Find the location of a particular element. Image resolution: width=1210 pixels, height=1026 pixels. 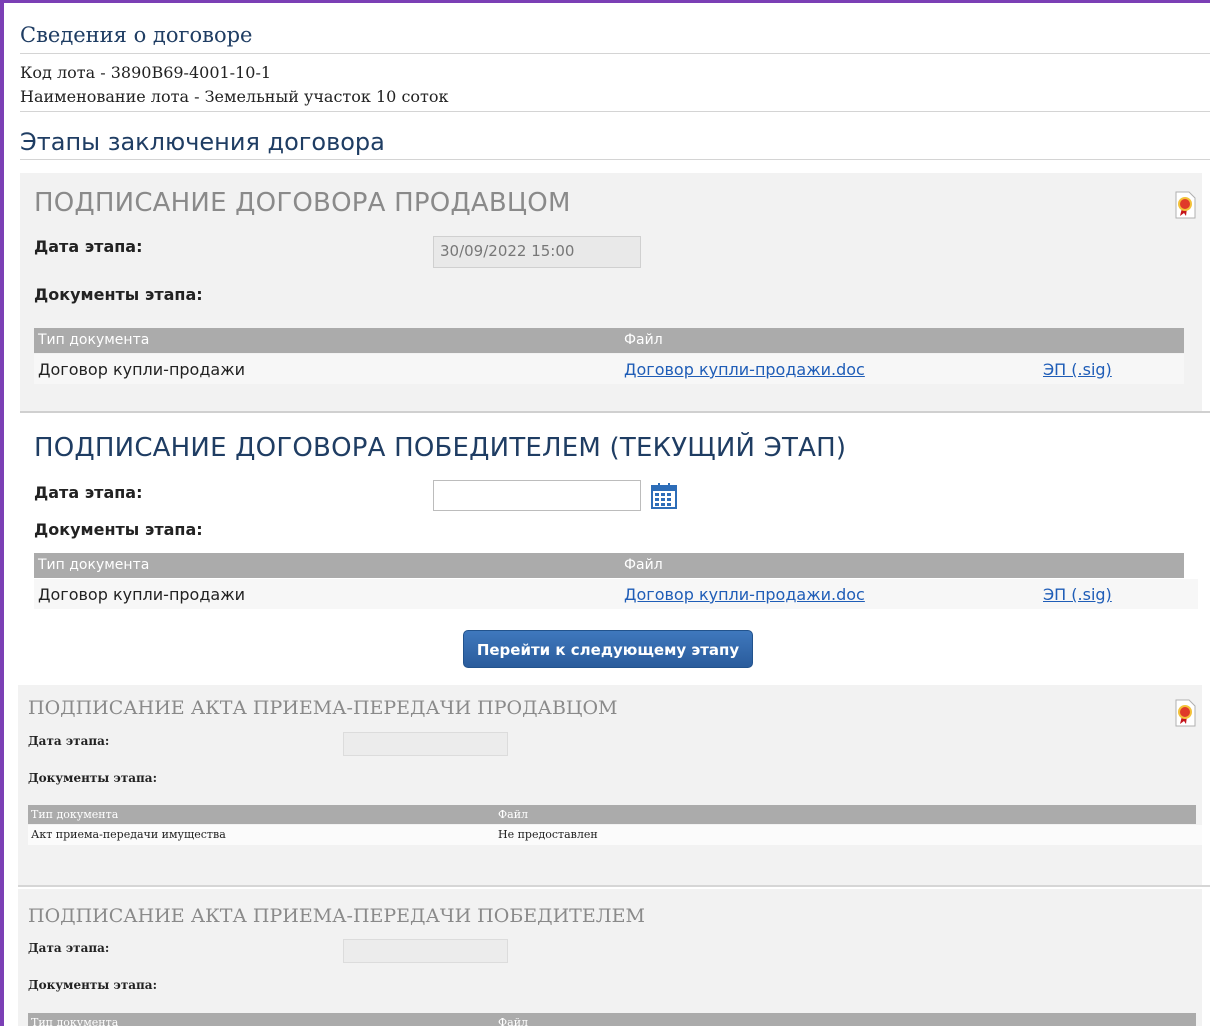

stages-title: Этапы заключения договора is located at coordinates (202, 142).